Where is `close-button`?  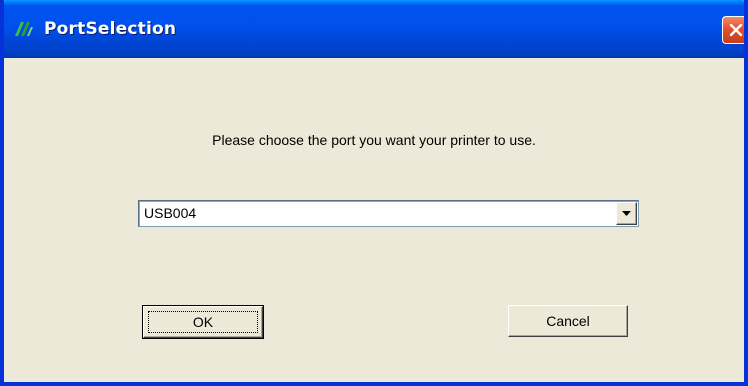 close-button is located at coordinates (733, 30).